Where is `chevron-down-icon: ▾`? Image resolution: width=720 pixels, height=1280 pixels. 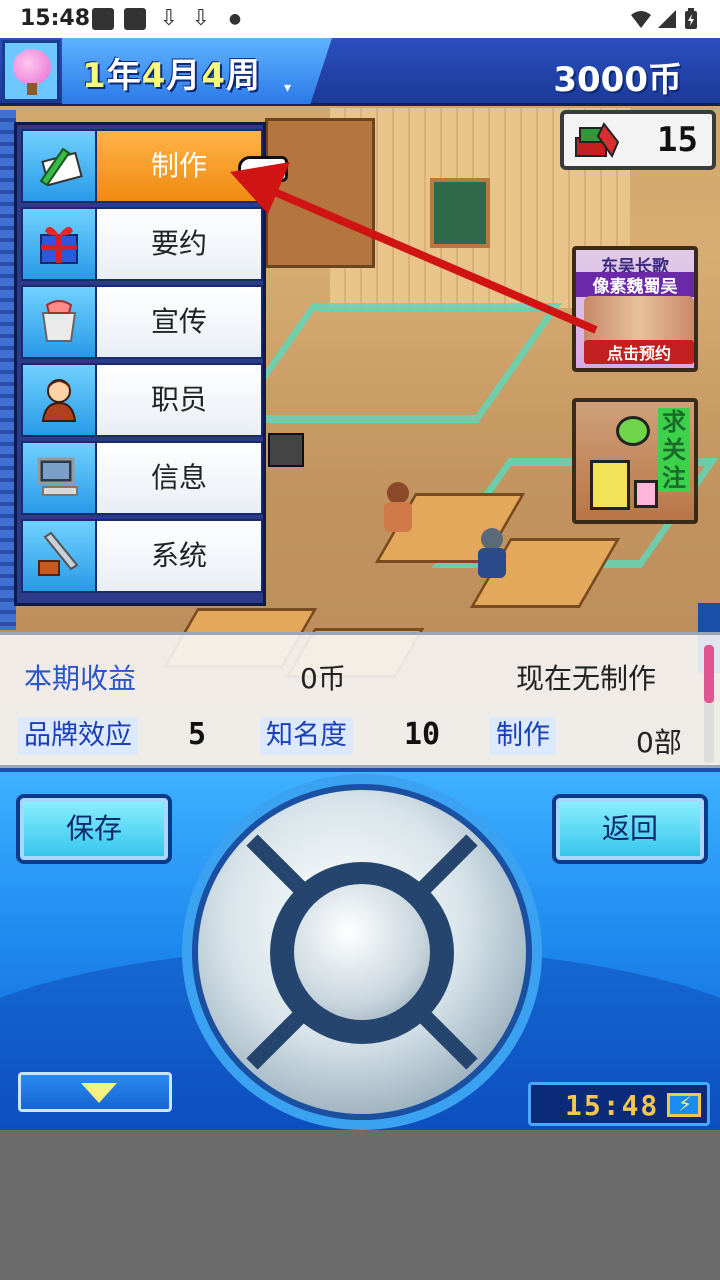
chevron-down-icon: ▾ is located at coordinates (287, 88).